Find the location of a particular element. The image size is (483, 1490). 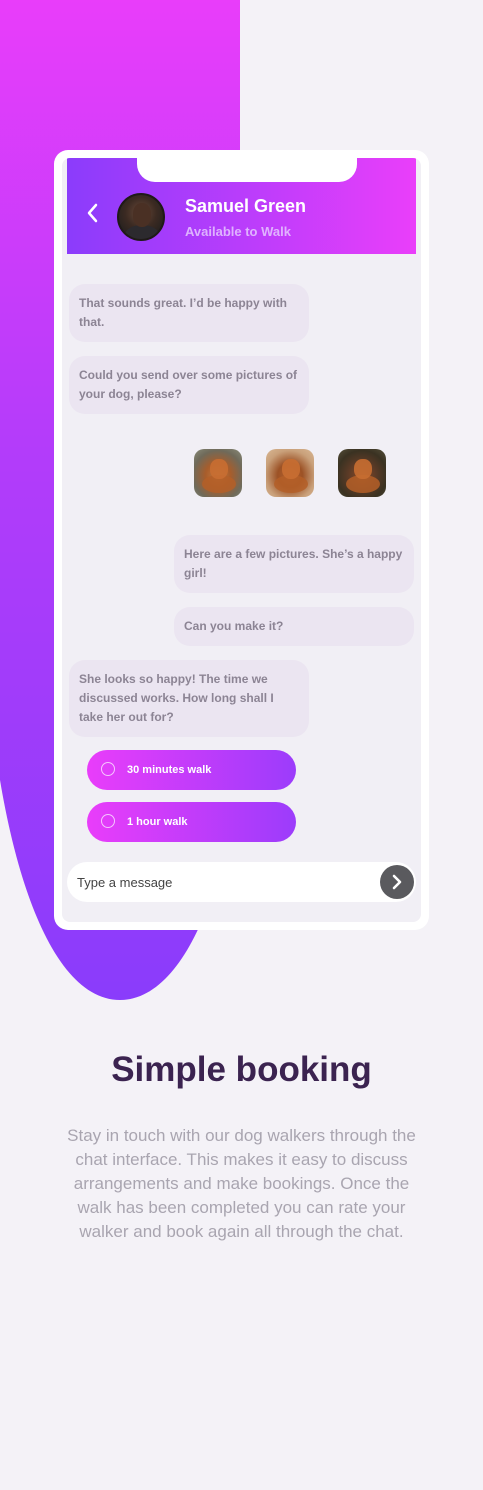

contact-status: Available to Walk is located at coordinates (238, 231).